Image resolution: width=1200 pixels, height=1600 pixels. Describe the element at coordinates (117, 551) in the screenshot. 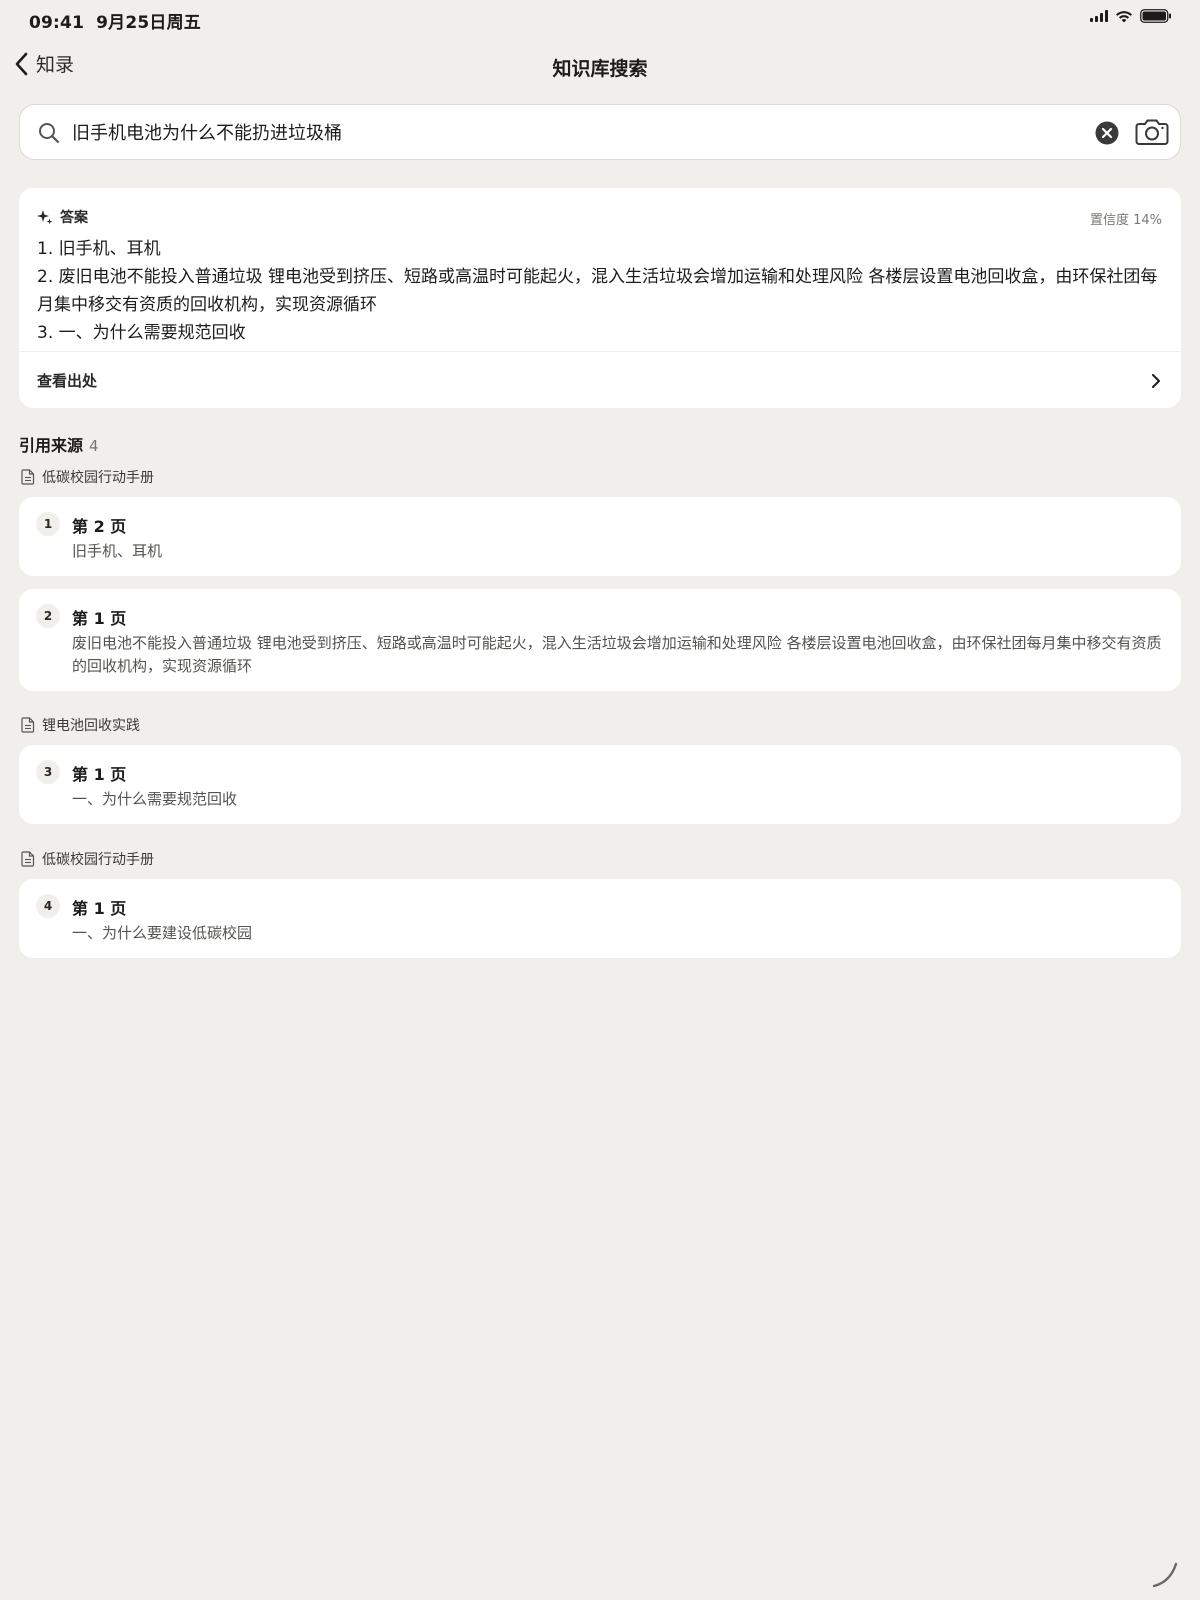

I see `reference-snippet: 旧手机、耳机` at that location.